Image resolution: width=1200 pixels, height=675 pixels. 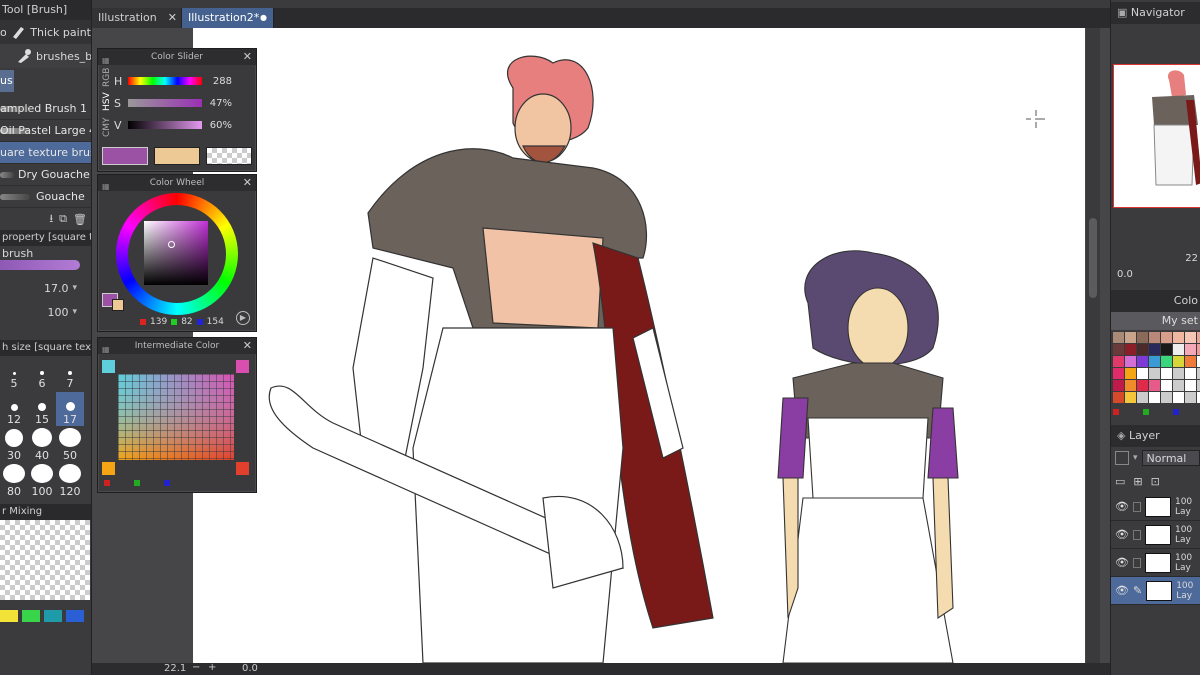 I want to click on saturation-value: 47%, so click(x=217, y=103).